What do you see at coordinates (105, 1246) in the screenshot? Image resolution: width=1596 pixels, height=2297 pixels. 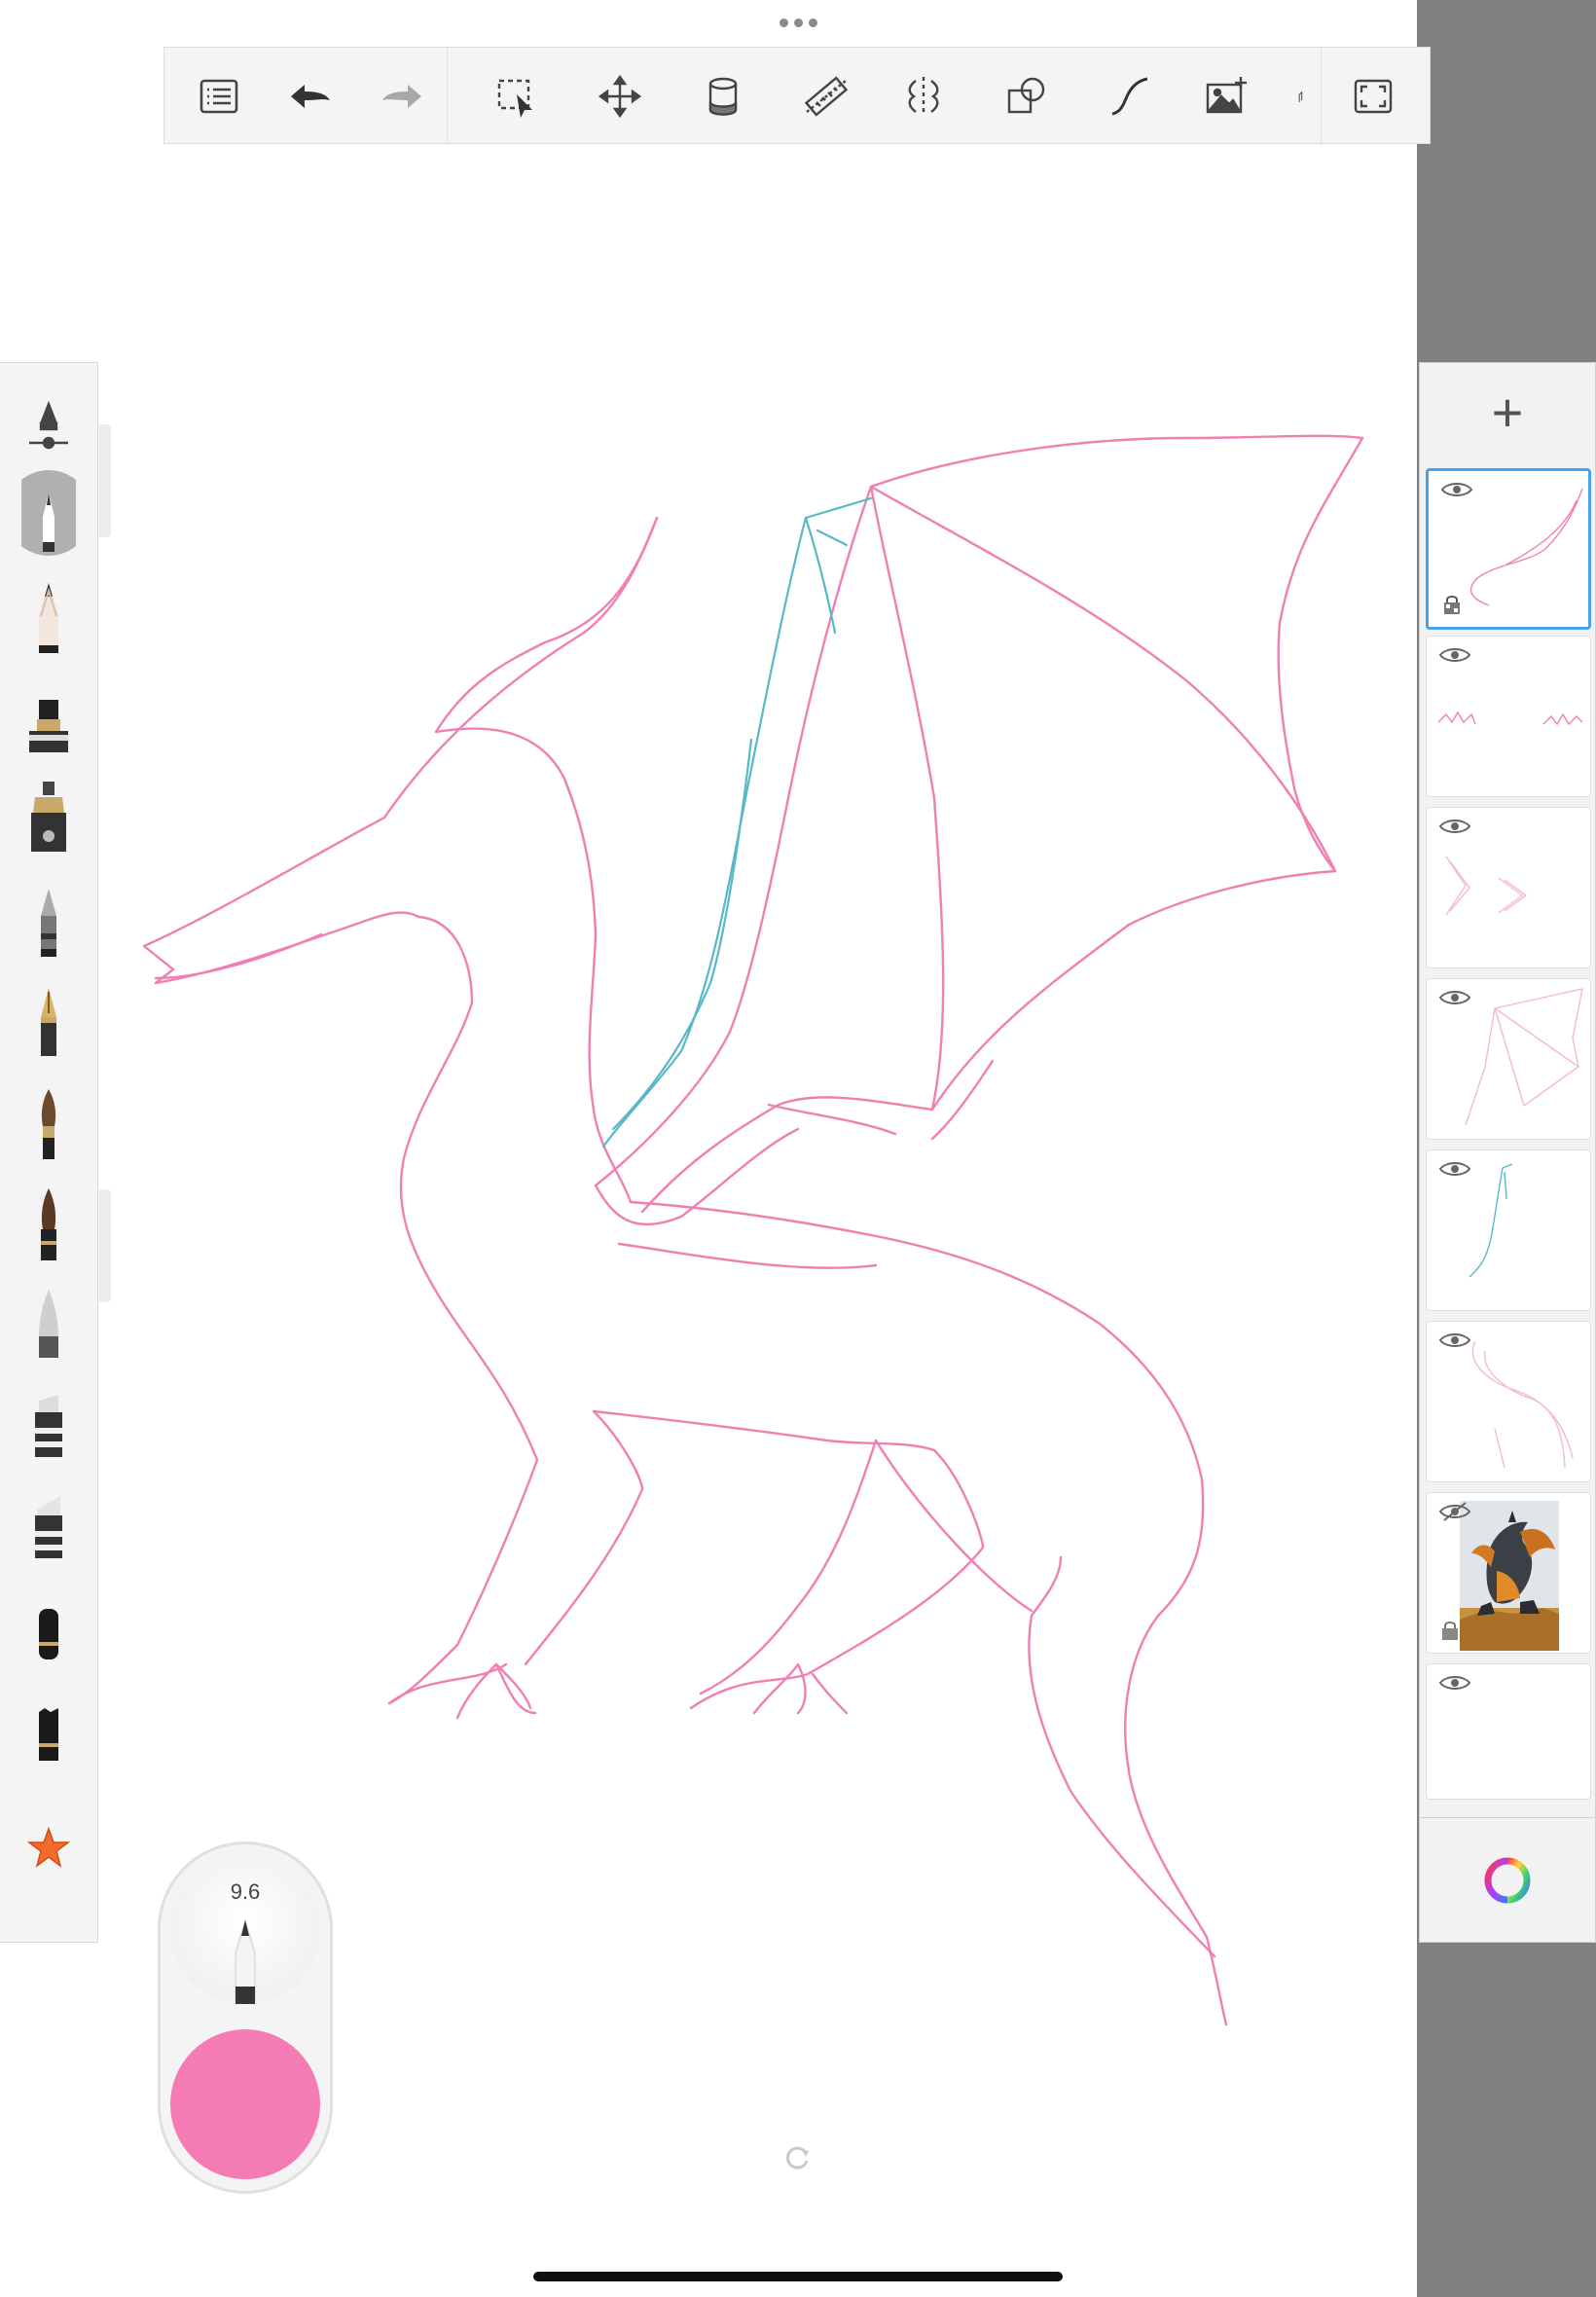 I see `palette-grip-bottom` at bounding box center [105, 1246].